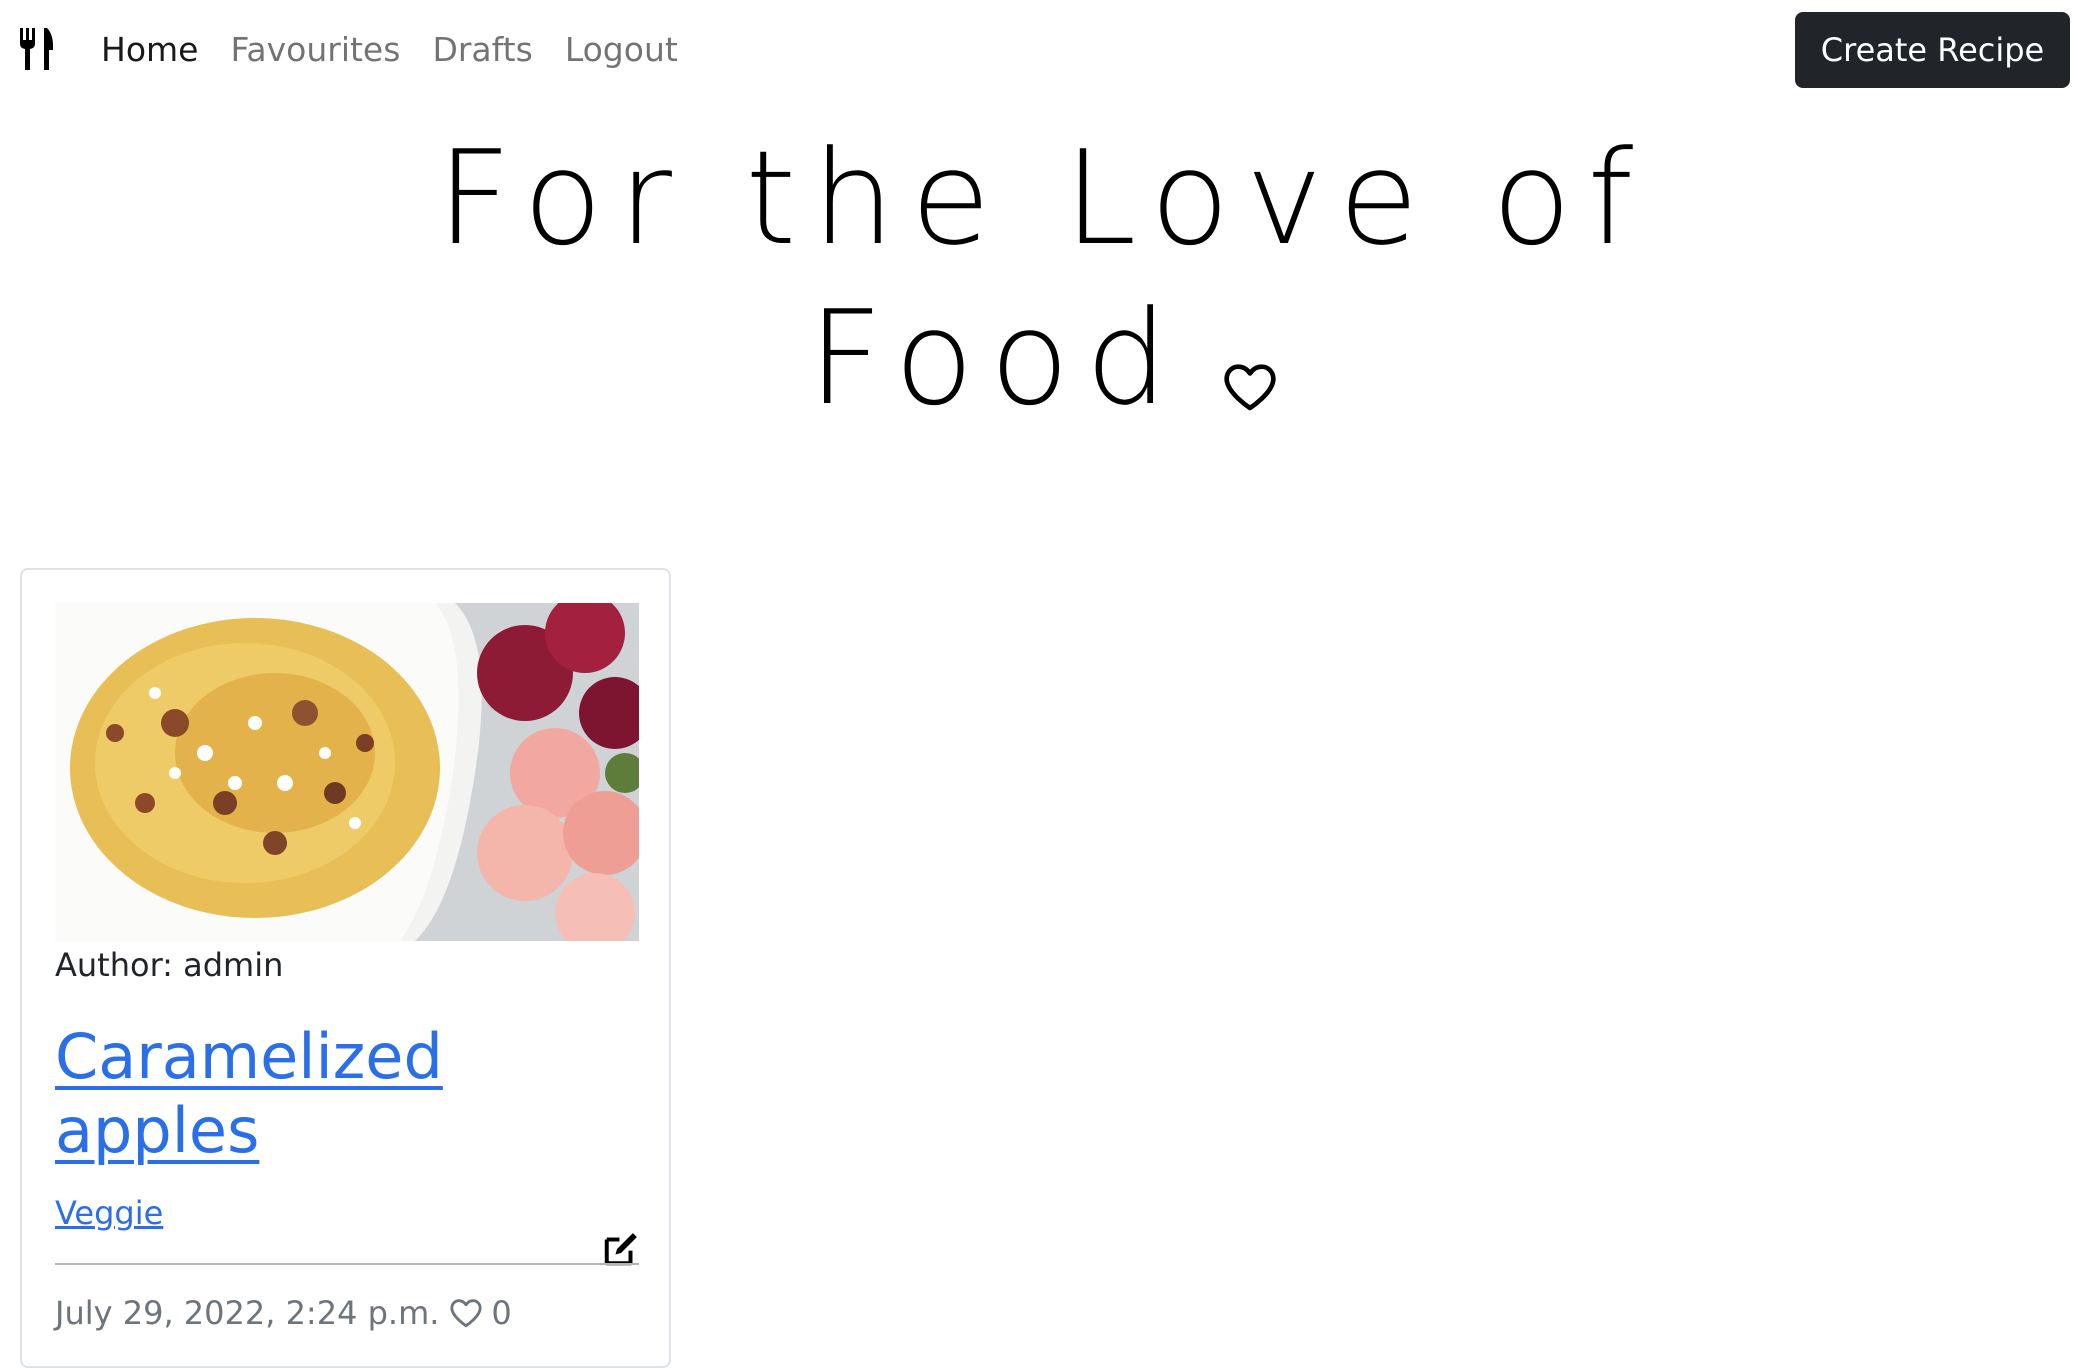  I want to click on recipe-title-link: Caramelized apples, so click(335, 1094).